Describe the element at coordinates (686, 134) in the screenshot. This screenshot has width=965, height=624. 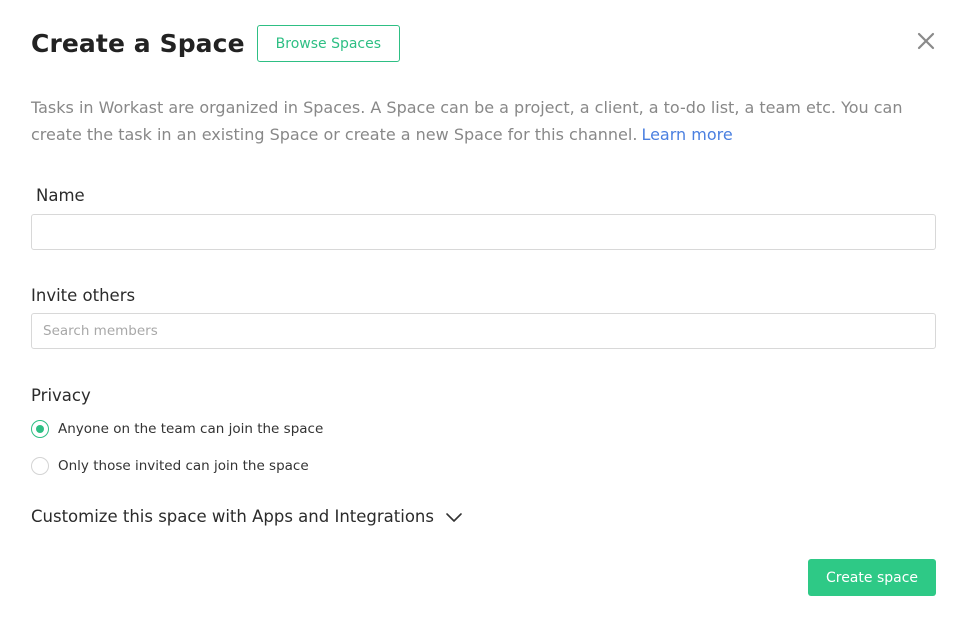
I see `learn-more-link: Learn more` at that location.